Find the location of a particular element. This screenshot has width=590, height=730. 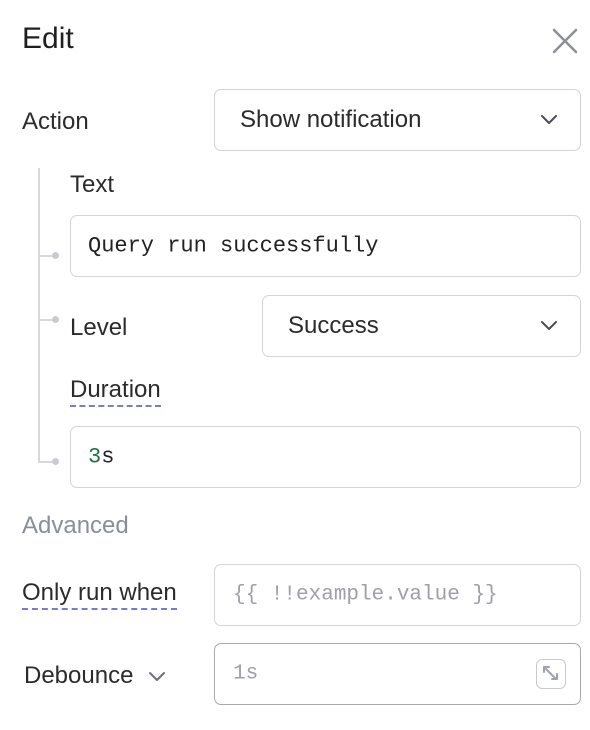

advanced-section-heading: Advanced is located at coordinates (75, 525).